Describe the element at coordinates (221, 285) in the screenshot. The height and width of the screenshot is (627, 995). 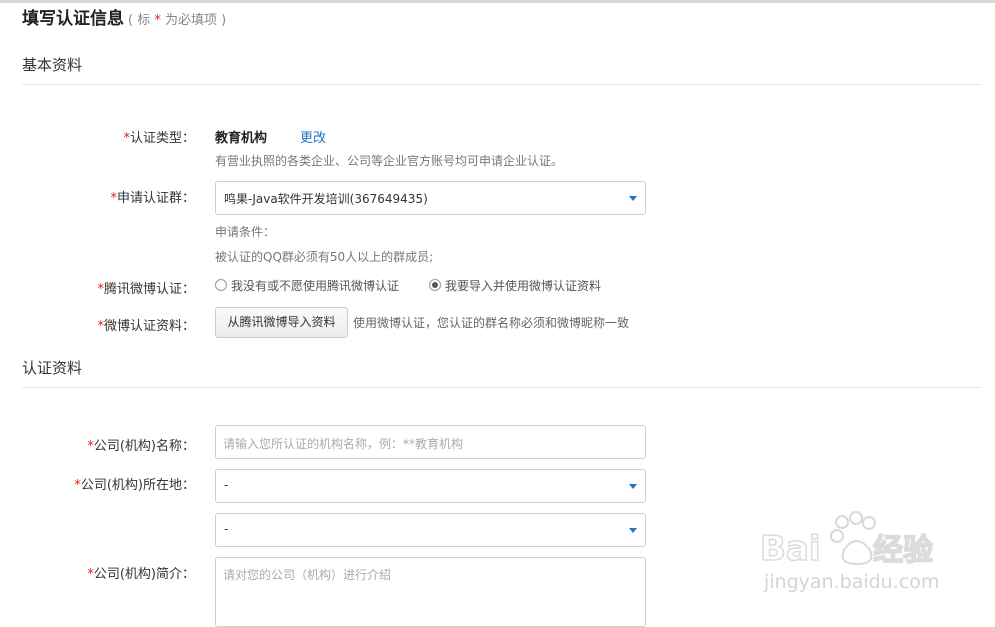
I see `radio-unchecked-icon` at that location.